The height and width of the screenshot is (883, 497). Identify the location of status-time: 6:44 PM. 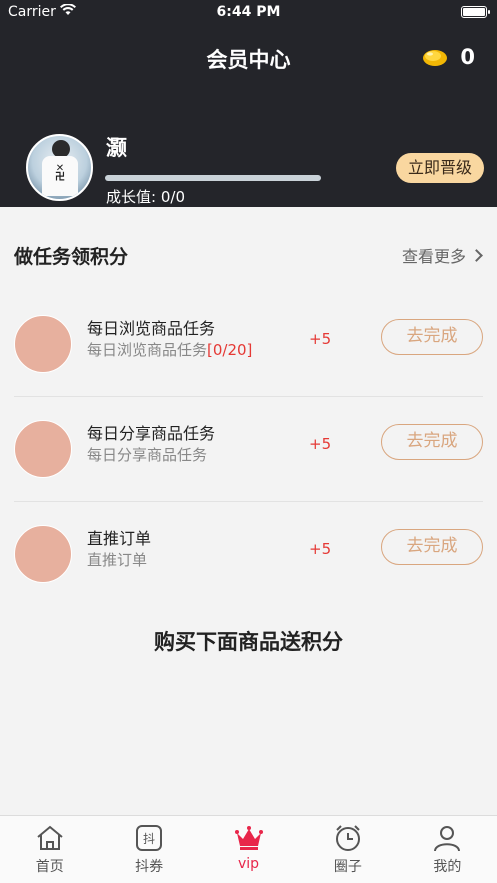
(248, 12).